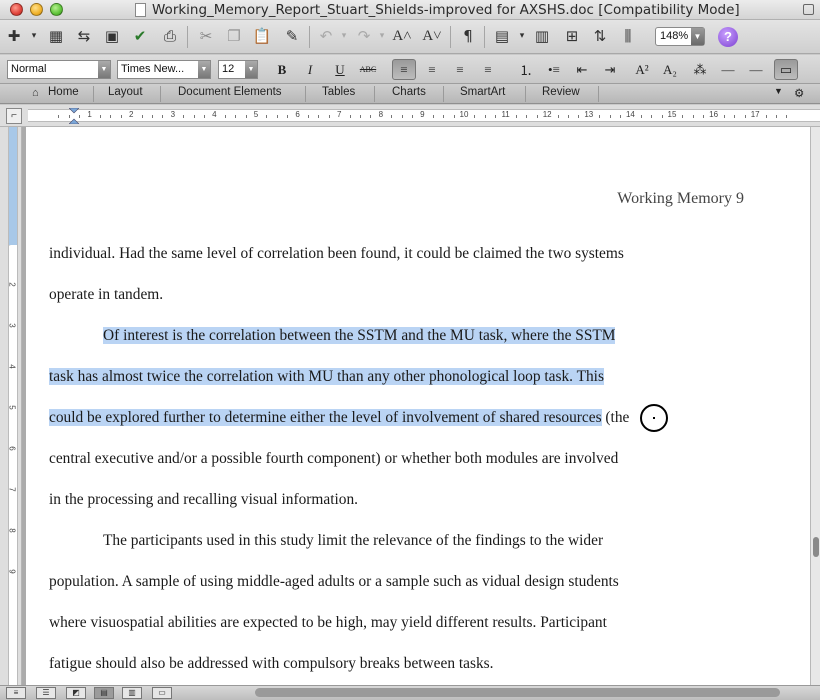 The width and height of the screenshot is (820, 700). Describe the element at coordinates (786, 69) in the screenshot. I see `highlight-icon: ▭` at that location.